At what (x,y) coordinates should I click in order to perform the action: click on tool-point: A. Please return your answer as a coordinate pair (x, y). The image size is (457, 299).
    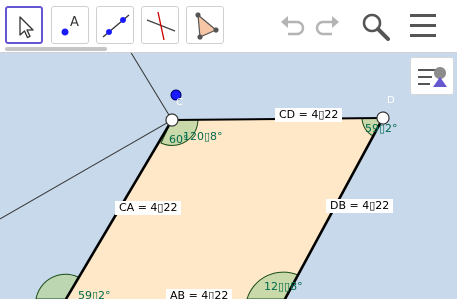
    Looking at the image, I should click on (70, 25).